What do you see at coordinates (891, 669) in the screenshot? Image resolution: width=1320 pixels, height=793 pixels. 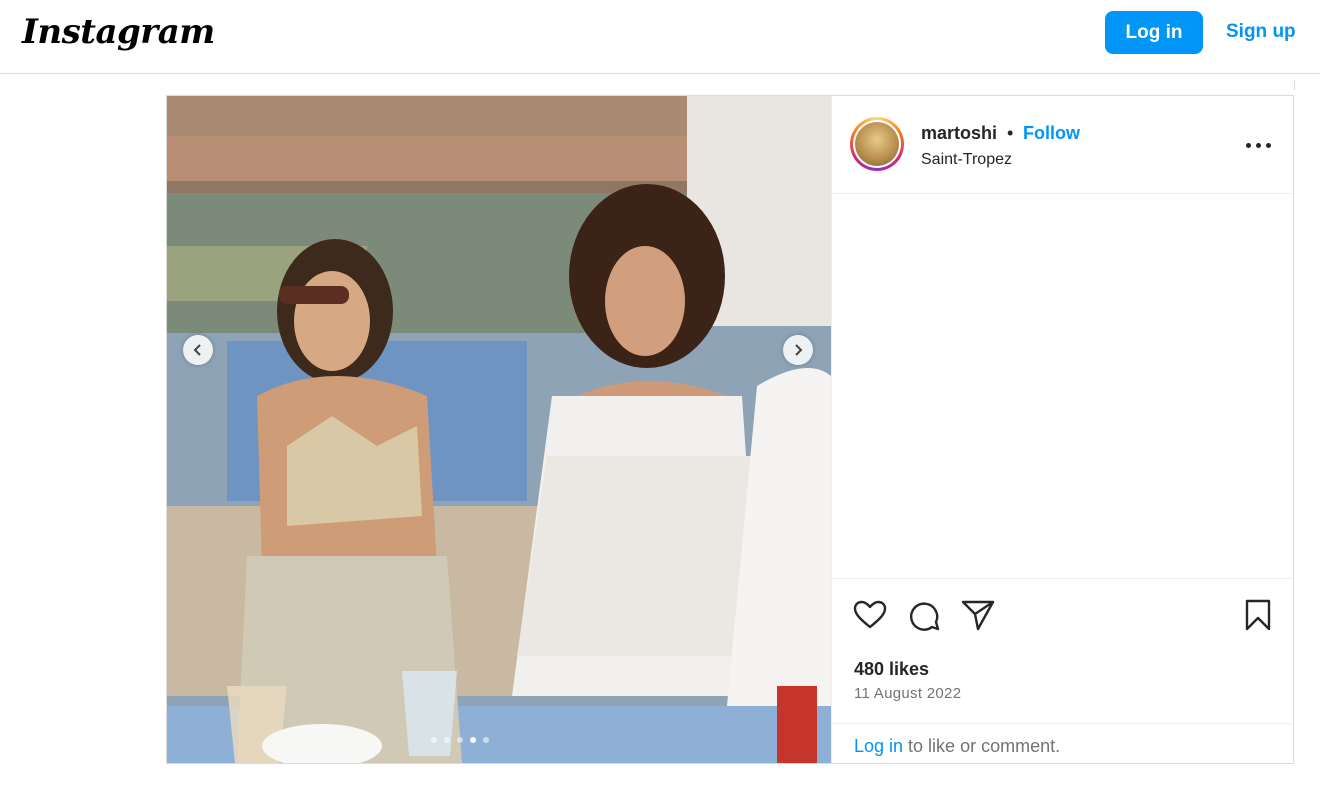 I see `likes-count: 480 likes` at bounding box center [891, 669].